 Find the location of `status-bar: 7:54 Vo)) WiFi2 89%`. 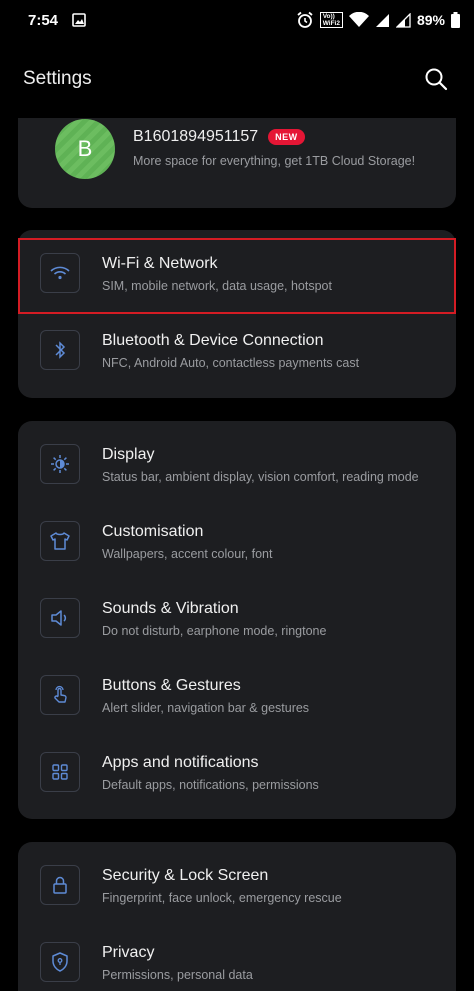

status-bar: 7:54 Vo)) WiFi2 89% is located at coordinates (237, 20).